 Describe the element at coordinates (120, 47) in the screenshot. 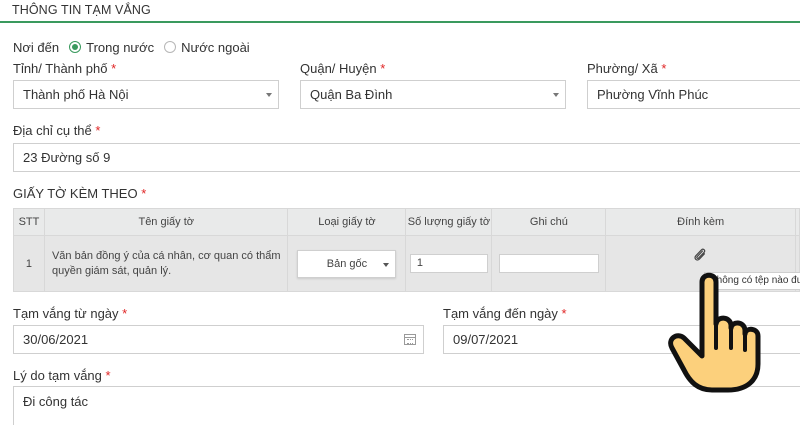

I see `radio-domestic-label: Trong nước` at that location.